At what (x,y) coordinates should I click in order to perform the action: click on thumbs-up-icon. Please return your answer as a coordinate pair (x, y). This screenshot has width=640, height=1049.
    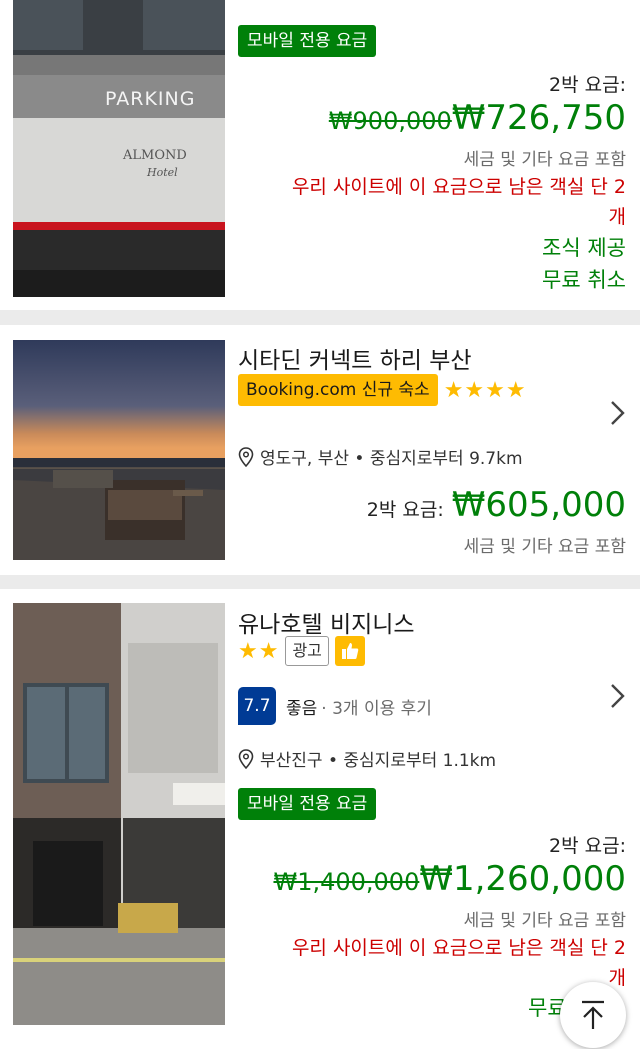
    Looking at the image, I should click on (349, 651).